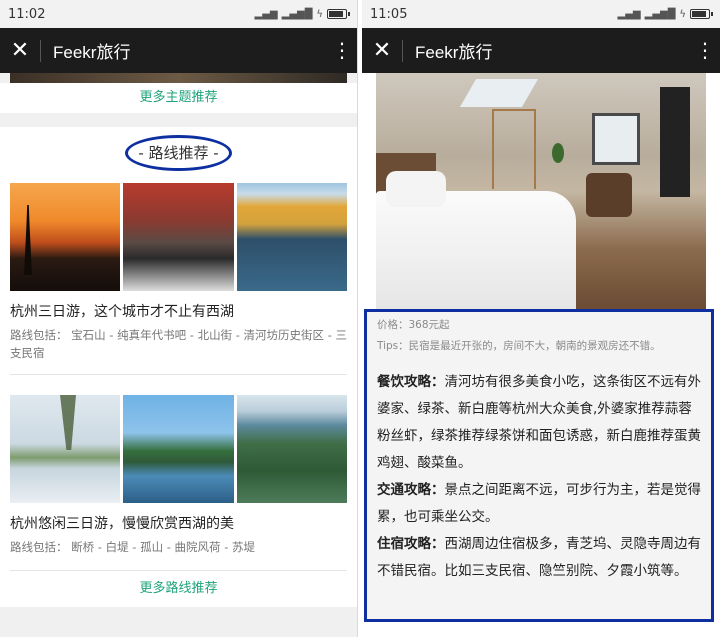 This screenshot has height=637, width=720. Describe the element at coordinates (558, 153) in the screenshot. I see `potted-plant` at that location.